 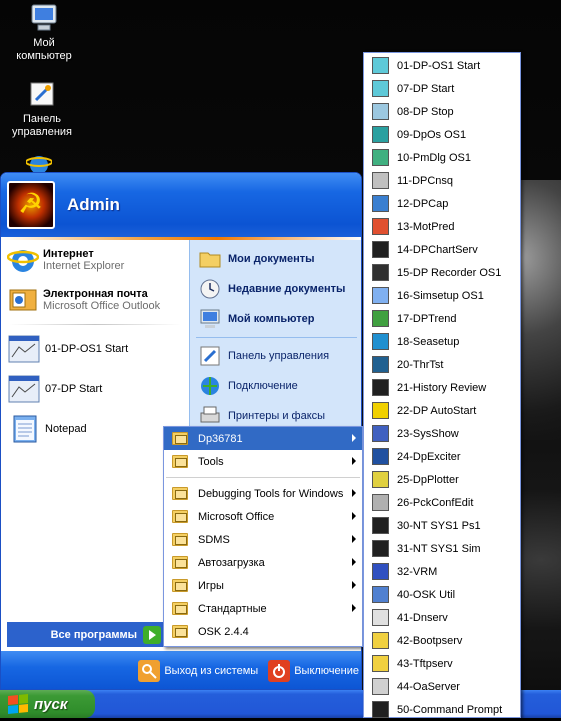 What do you see at coordinates (263, 477) in the screenshot?
I see `divider` at bounding box center [263, 477].